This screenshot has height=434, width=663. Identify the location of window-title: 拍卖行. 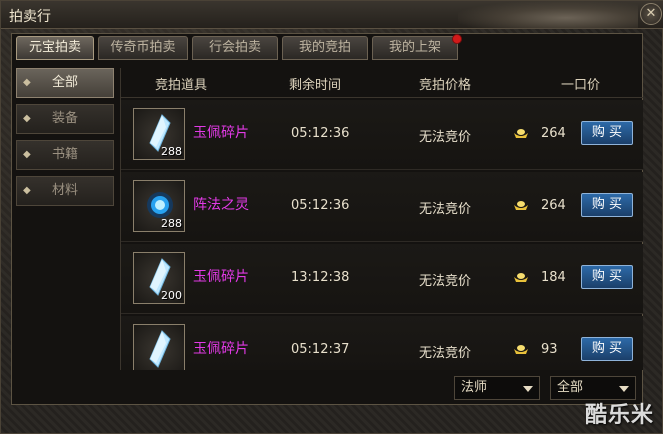
(30, 17).